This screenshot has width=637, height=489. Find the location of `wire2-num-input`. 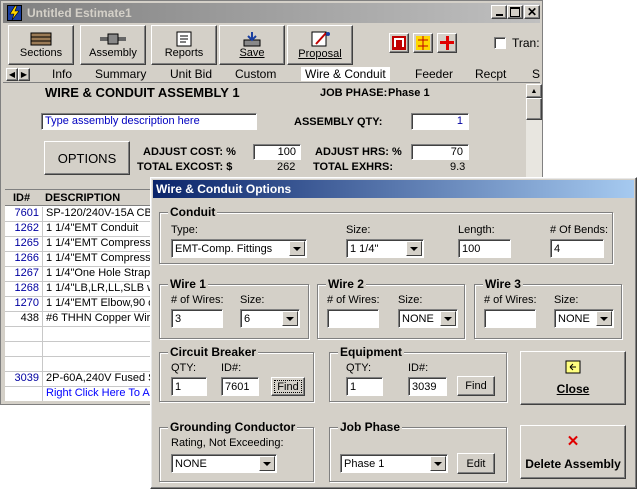

wire2-num-input is located at coordinates (353, 318).